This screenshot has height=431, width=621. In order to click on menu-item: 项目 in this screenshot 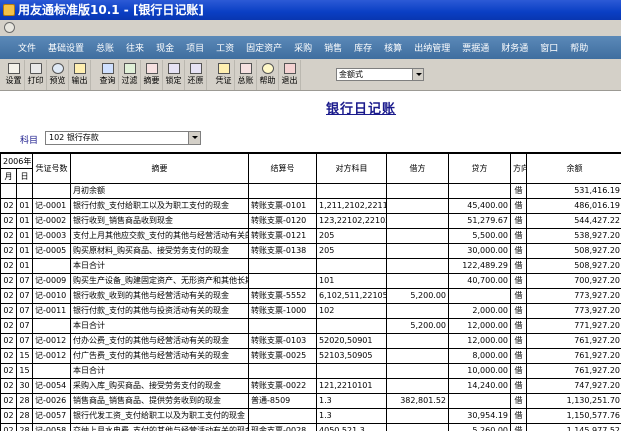, I will do `click(195, 47)`.